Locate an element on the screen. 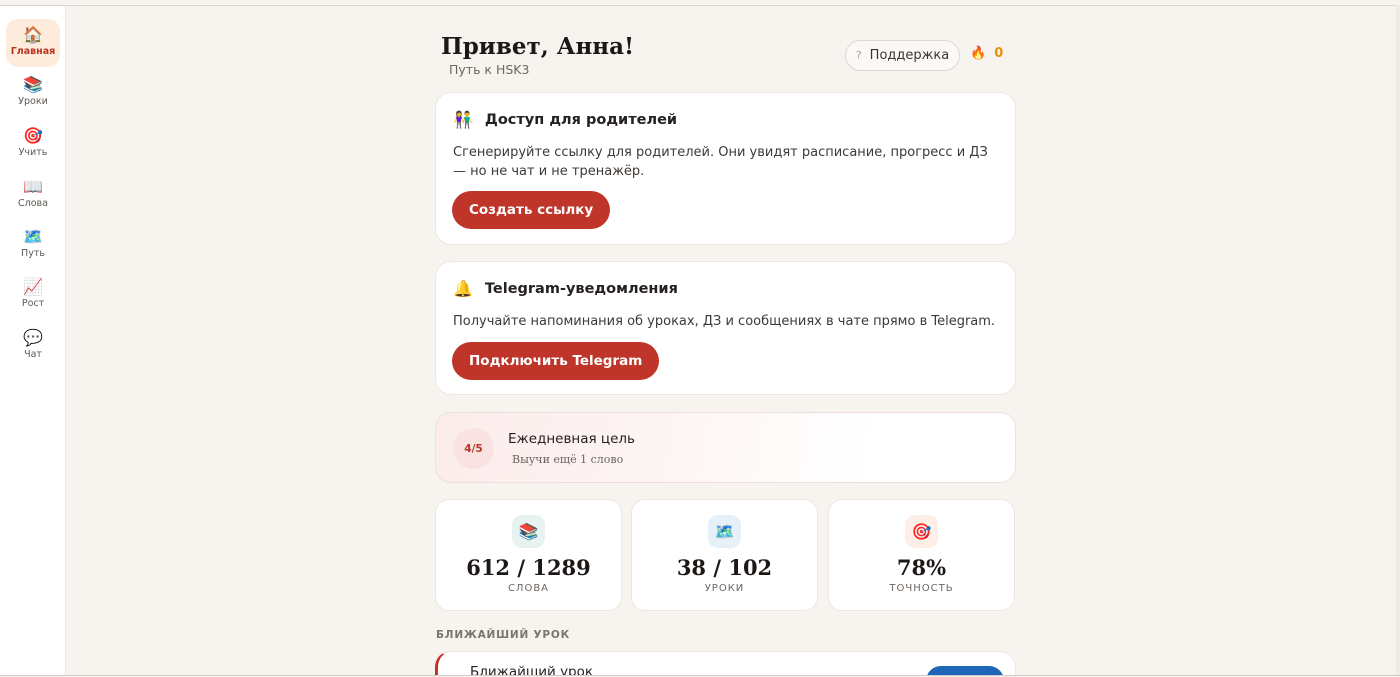 The width and height of the screenshot is (1400, 677). scrollbar-track is located at coordinates (1398, 340).